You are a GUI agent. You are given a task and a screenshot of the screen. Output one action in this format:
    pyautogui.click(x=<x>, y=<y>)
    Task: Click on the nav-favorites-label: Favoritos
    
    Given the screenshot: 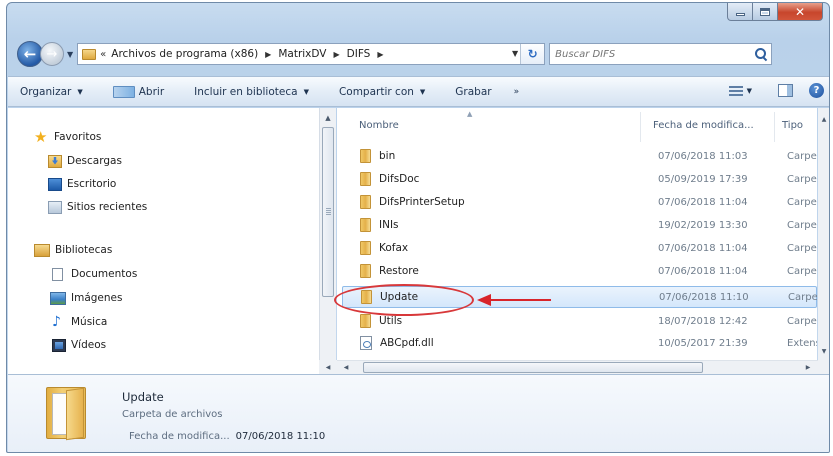 What is the action you would take?
    pyautogui.click(x=78, y=137)
    